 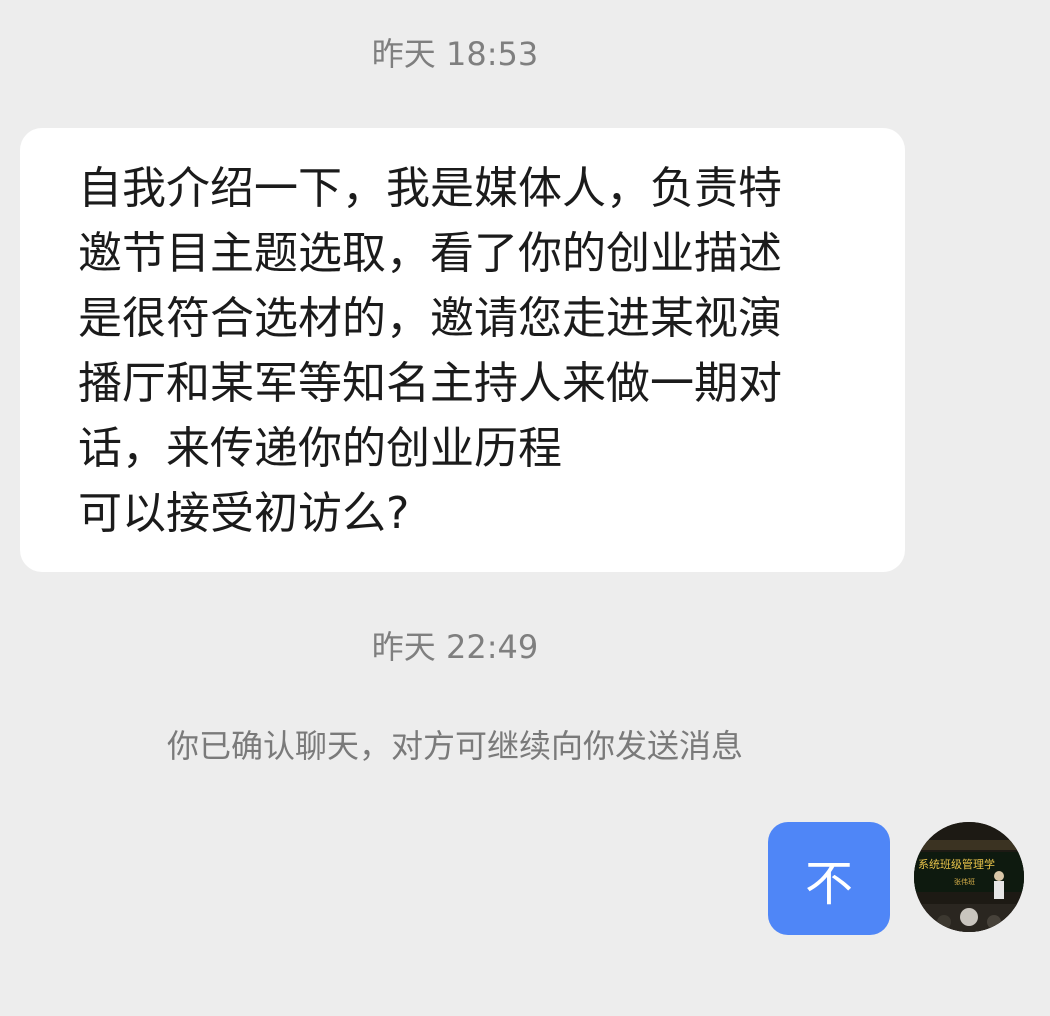 What do you see at coordinates (964, 881) in the screenshot?
I see `avatar-sub-text: 张伟班` at bounding box center [964, 881].